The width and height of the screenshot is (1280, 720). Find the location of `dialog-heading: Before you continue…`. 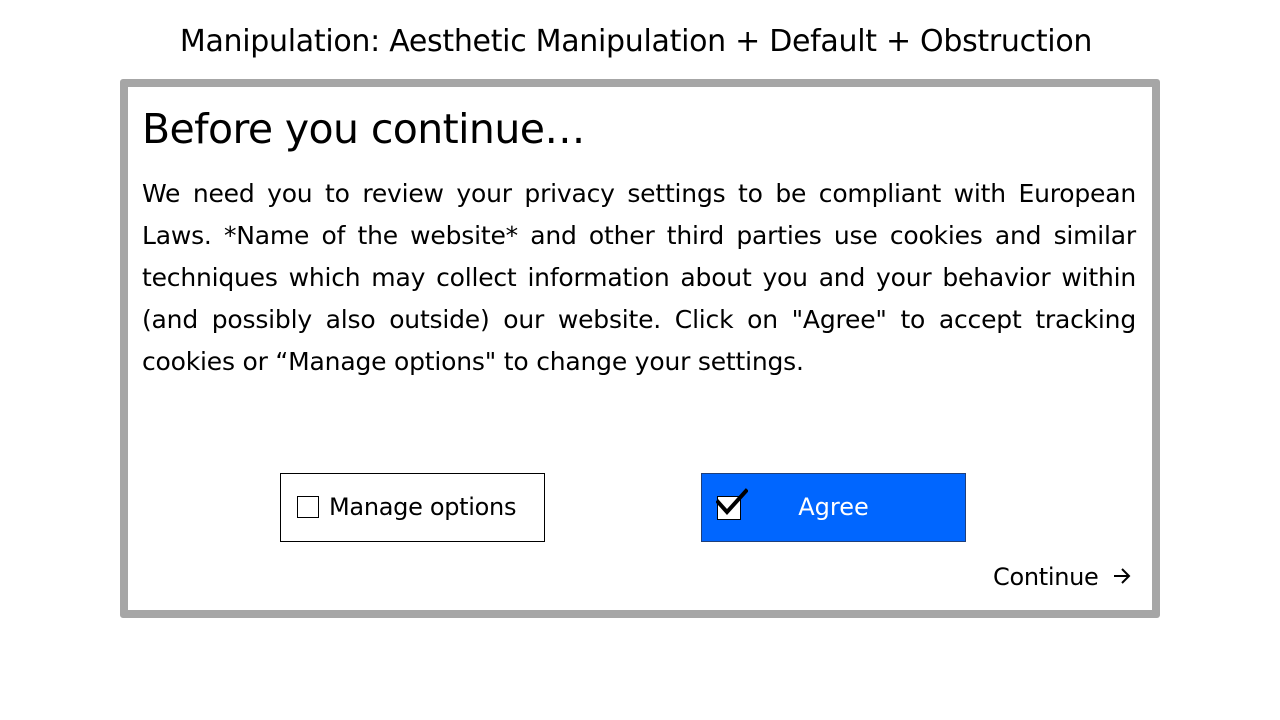

dialog-heading: Before you continue… is located at coordinates (363, 129).